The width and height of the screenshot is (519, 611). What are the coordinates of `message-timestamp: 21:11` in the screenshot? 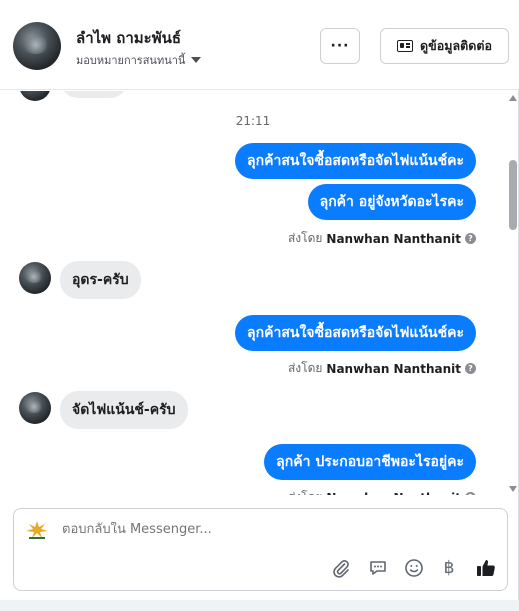 It's located at (253, 121).